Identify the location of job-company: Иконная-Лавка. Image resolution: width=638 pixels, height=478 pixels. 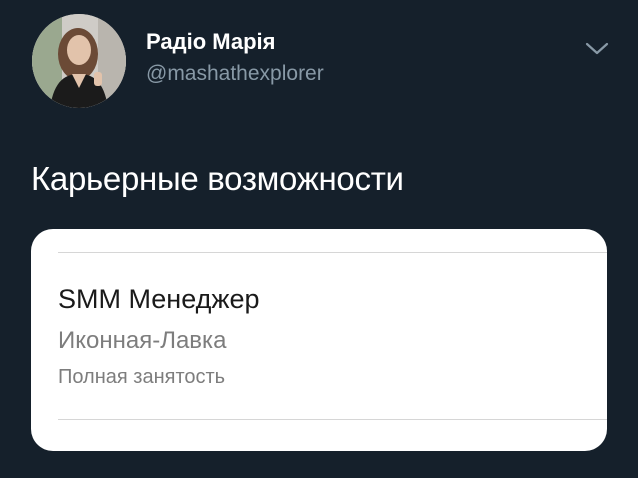
(142, 340).